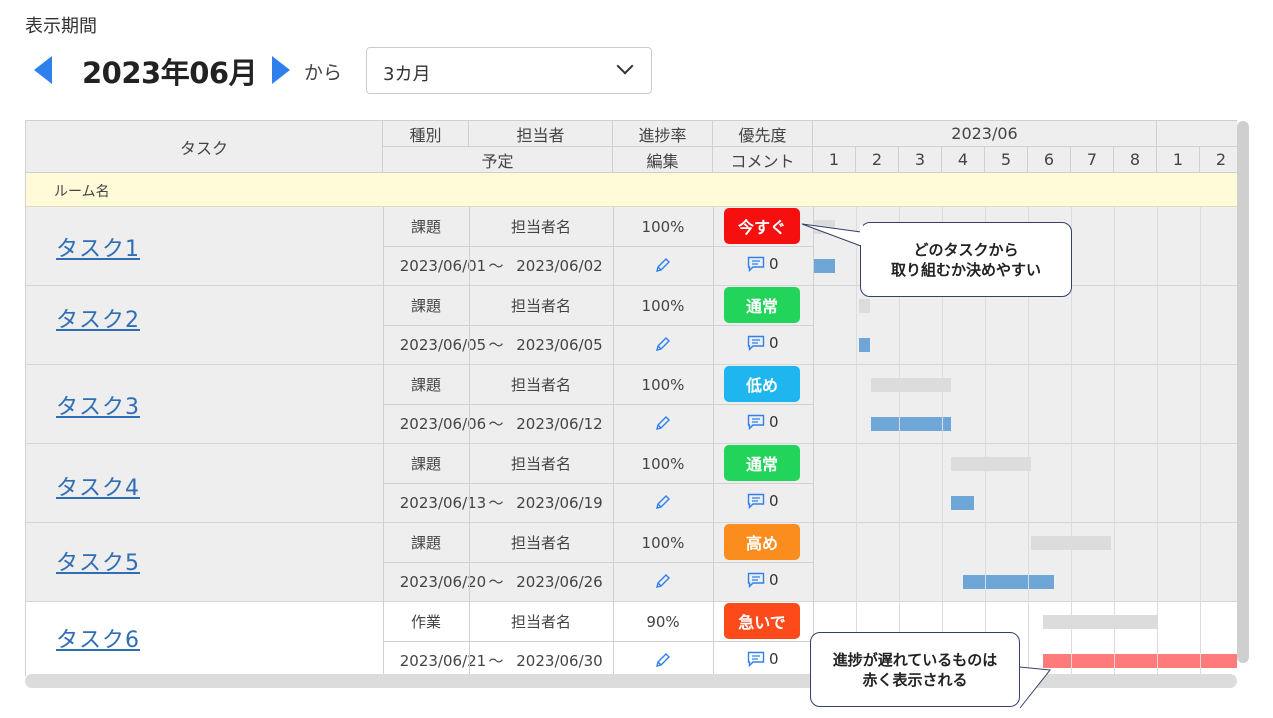  What do you see at coordinates (204, 147) in the screenshot?
I see `header-task: タスク` at bounding box center [204, 147].